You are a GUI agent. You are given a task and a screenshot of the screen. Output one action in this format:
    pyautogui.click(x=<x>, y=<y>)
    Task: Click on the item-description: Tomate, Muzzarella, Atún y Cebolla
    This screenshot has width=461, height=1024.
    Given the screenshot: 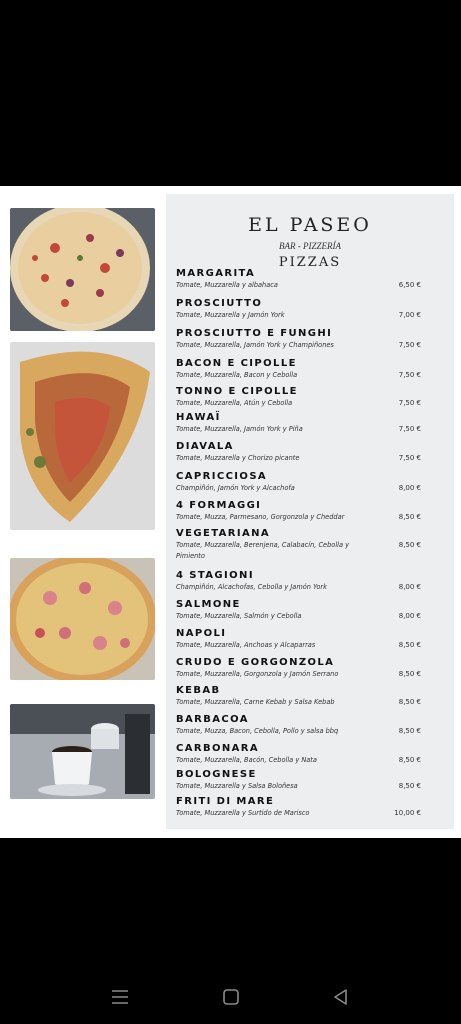 What is the action you would take?
    pyautogui.click(x=234, y=403)
    